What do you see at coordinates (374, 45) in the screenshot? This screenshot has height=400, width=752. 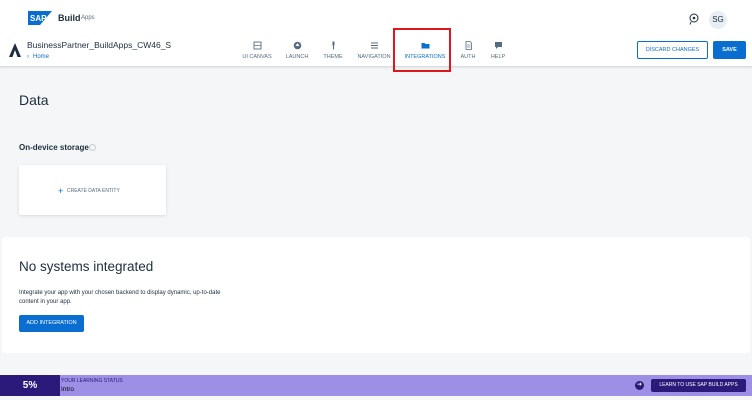 I see `navigation-list-icon` at bounding box center [374, 45].